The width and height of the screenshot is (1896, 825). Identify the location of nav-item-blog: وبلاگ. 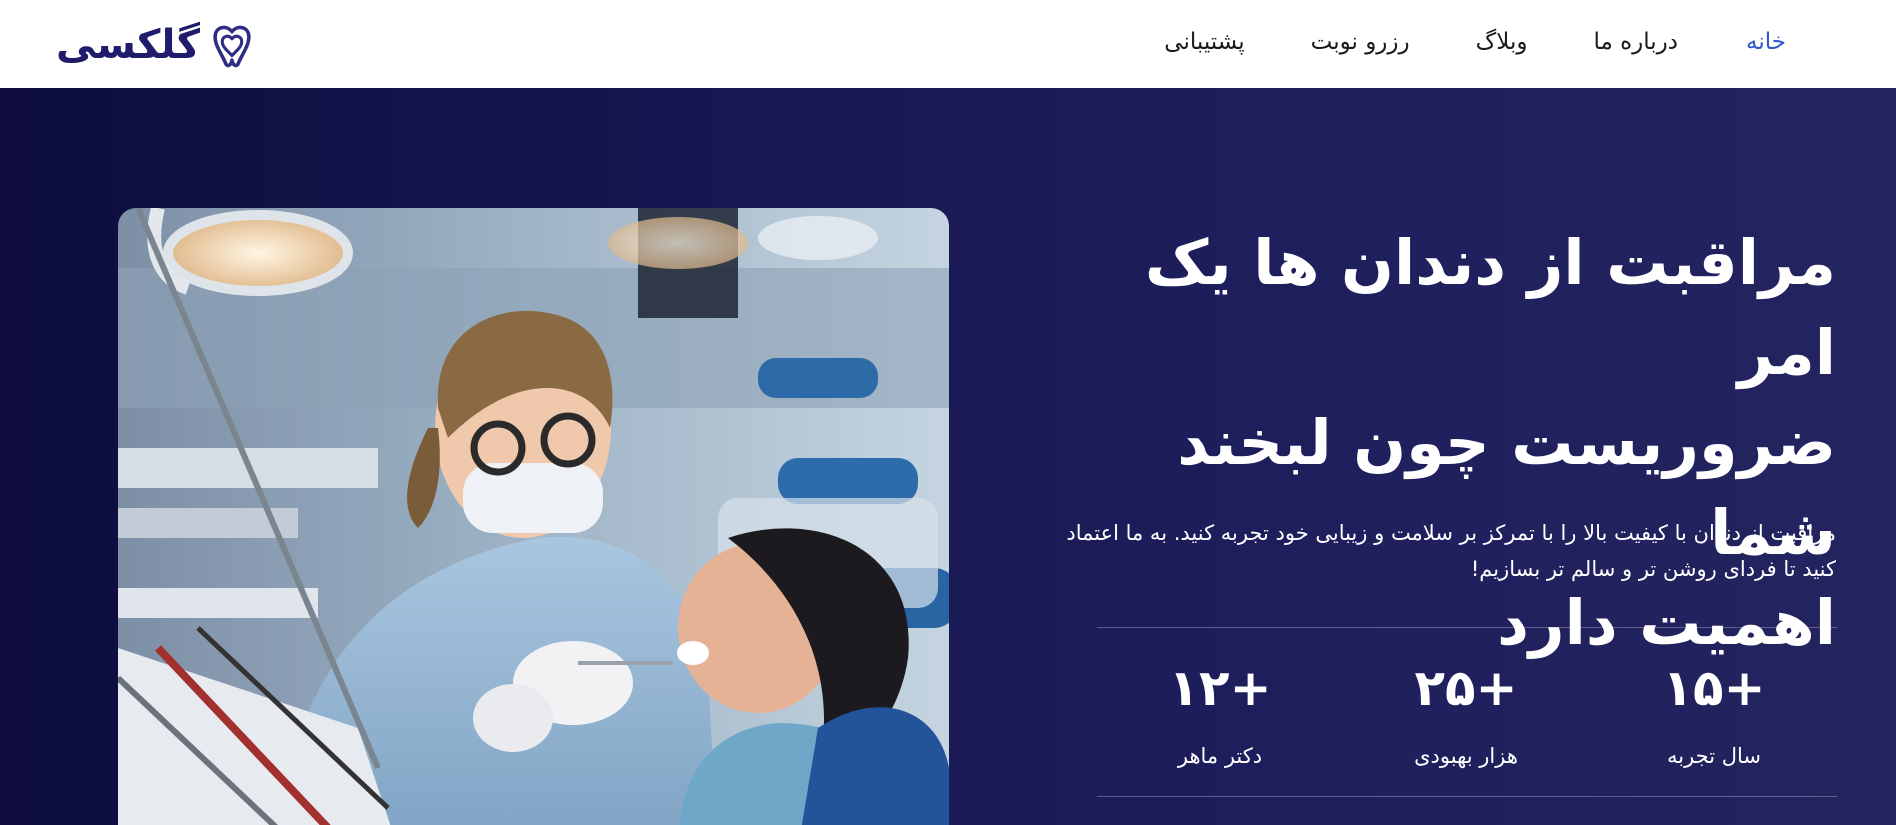
(1502, 42).